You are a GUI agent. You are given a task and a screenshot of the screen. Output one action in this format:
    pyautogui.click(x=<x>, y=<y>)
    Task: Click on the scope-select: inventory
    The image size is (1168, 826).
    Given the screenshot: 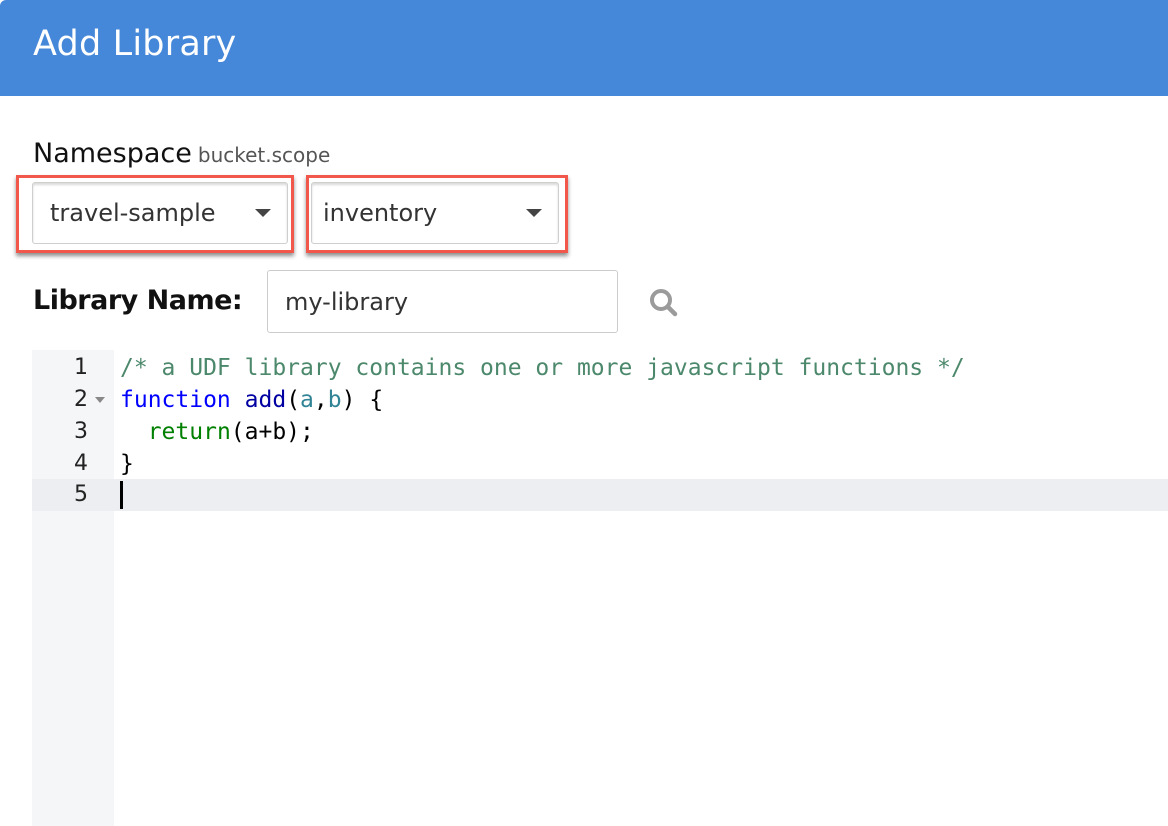 What is the action you would take?
    pyautogui.click(x=435, y=213)
    